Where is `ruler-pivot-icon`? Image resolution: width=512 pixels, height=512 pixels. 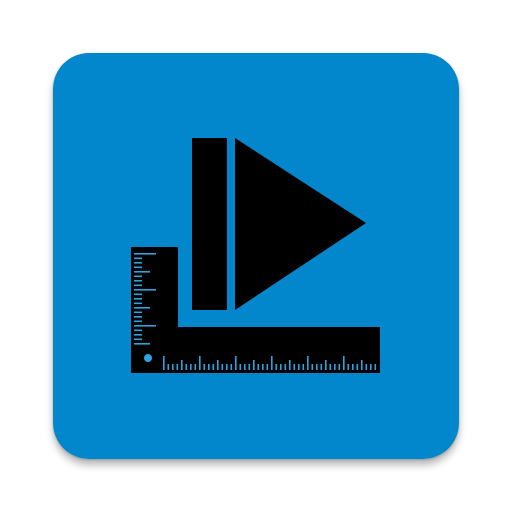
ruler-pivot-icon is located at coordinates (148, 358).